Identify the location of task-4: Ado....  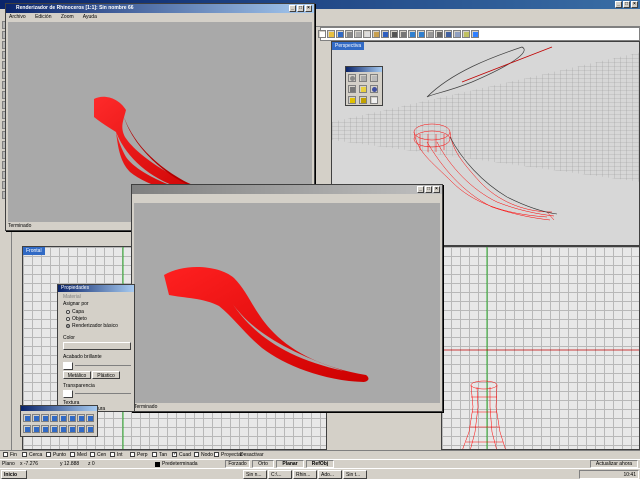
(330, 474).